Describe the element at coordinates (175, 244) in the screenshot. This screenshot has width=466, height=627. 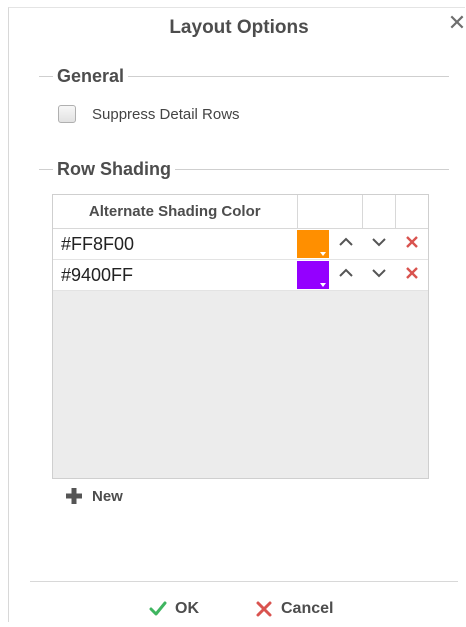
I see `color-hex-value: #FF8F00` at that location.